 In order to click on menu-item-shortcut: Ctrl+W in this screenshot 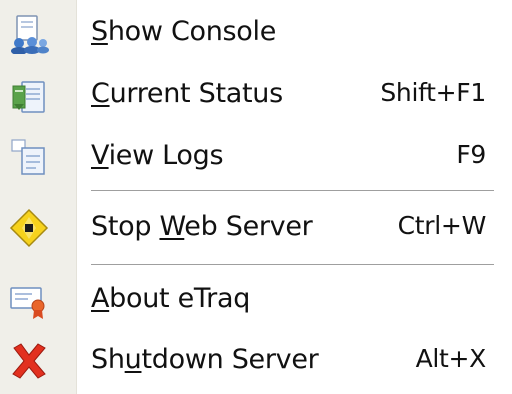, I will do `click(442, 225)`.